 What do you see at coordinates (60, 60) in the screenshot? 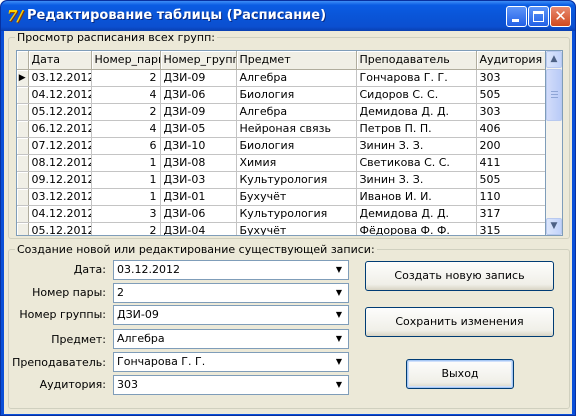
I see `column-header-date: Дата` at bounding box center [60, 60].